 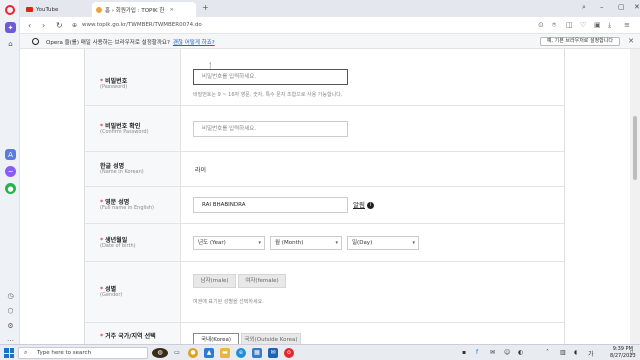 What do you see at coordinates (10, 154) in the screenshot?
I see `aria-icon: A` at bounding box center [10, 154].